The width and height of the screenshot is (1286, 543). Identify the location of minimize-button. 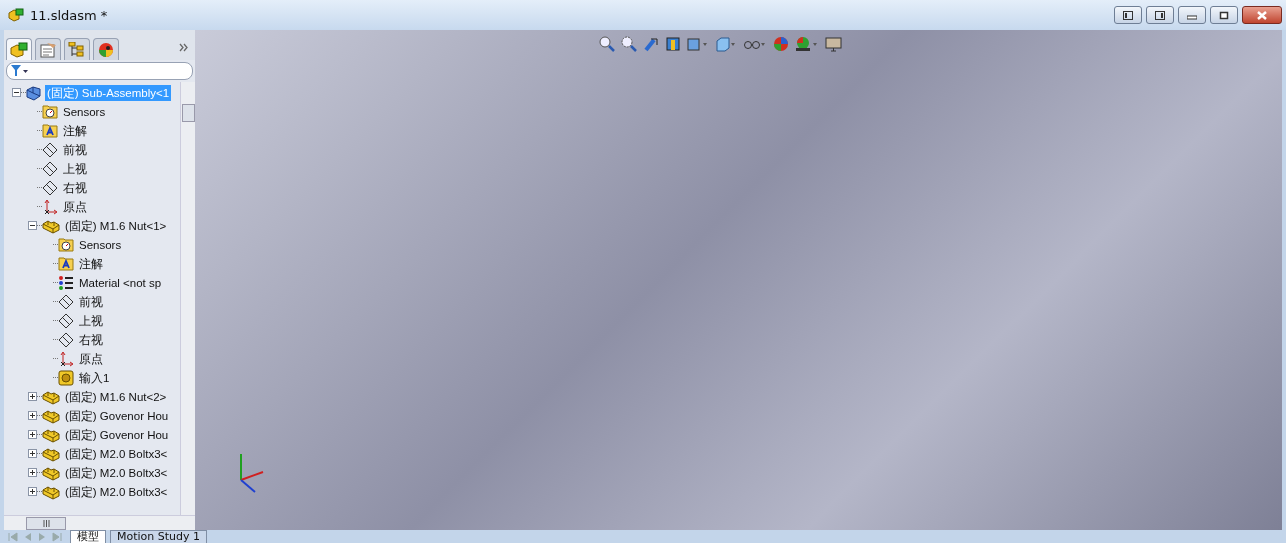
(1192, 15).